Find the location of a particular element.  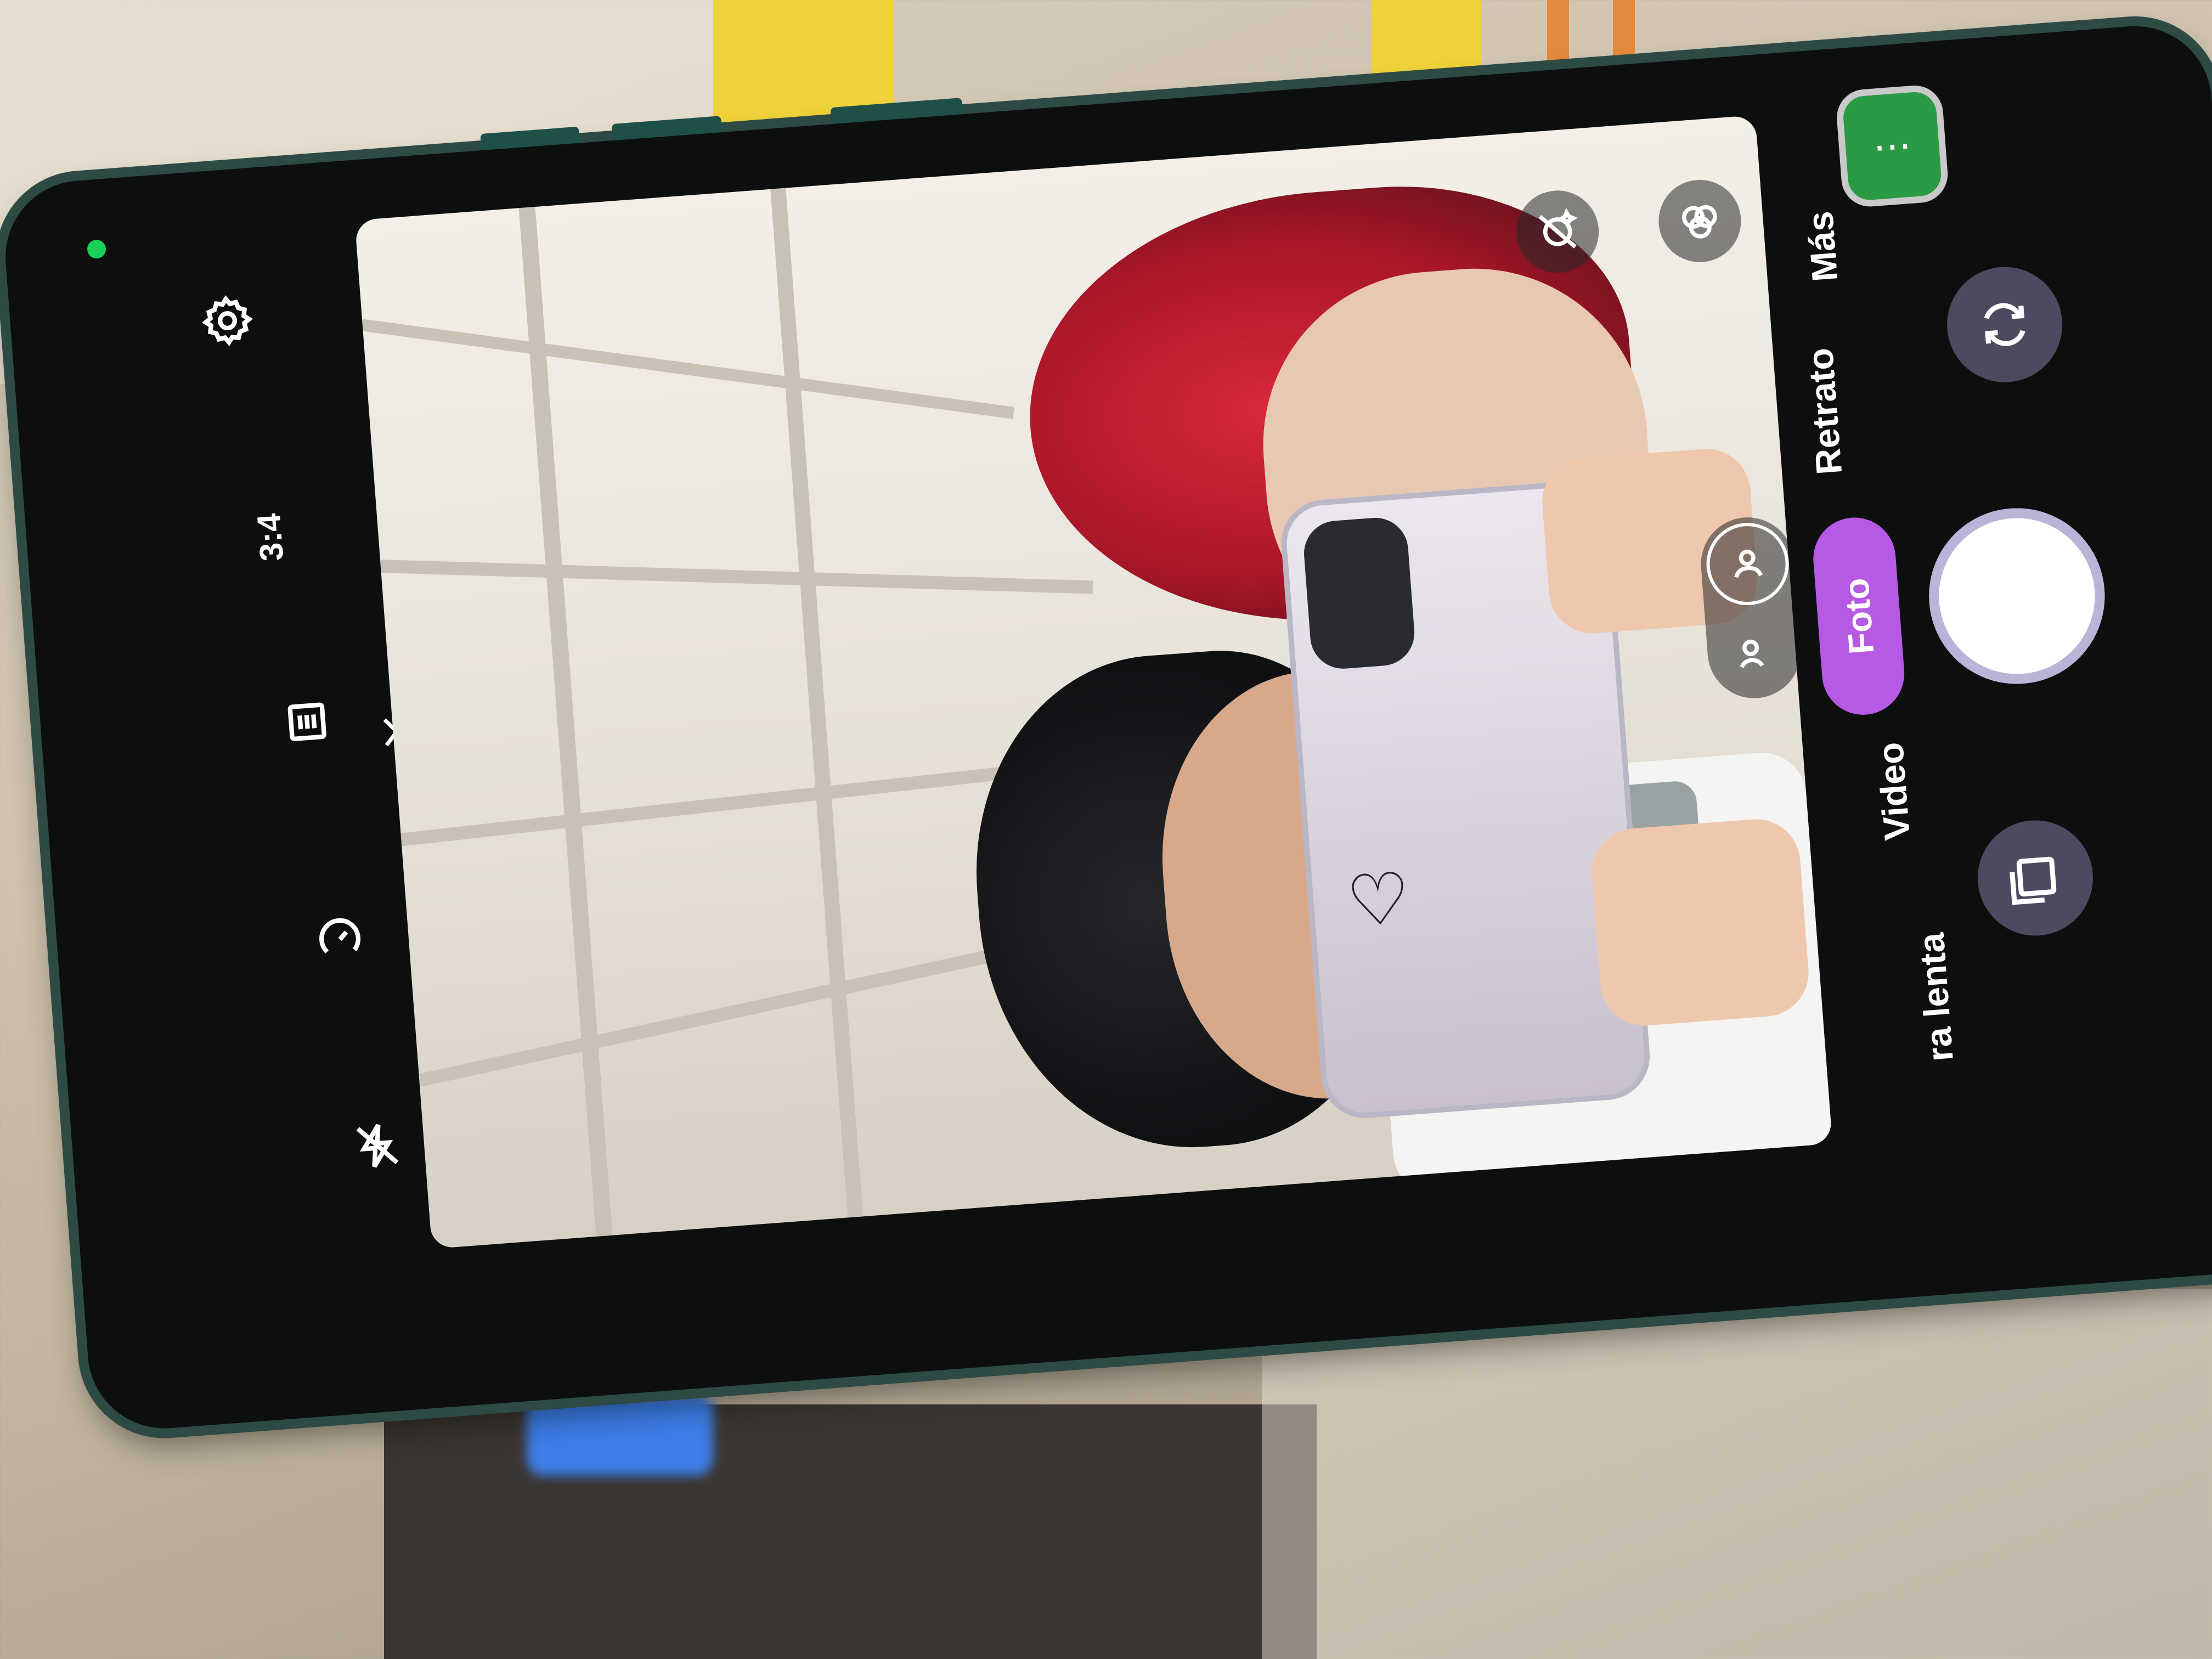

motion-photo-icon is located at coordinates (307, 722).